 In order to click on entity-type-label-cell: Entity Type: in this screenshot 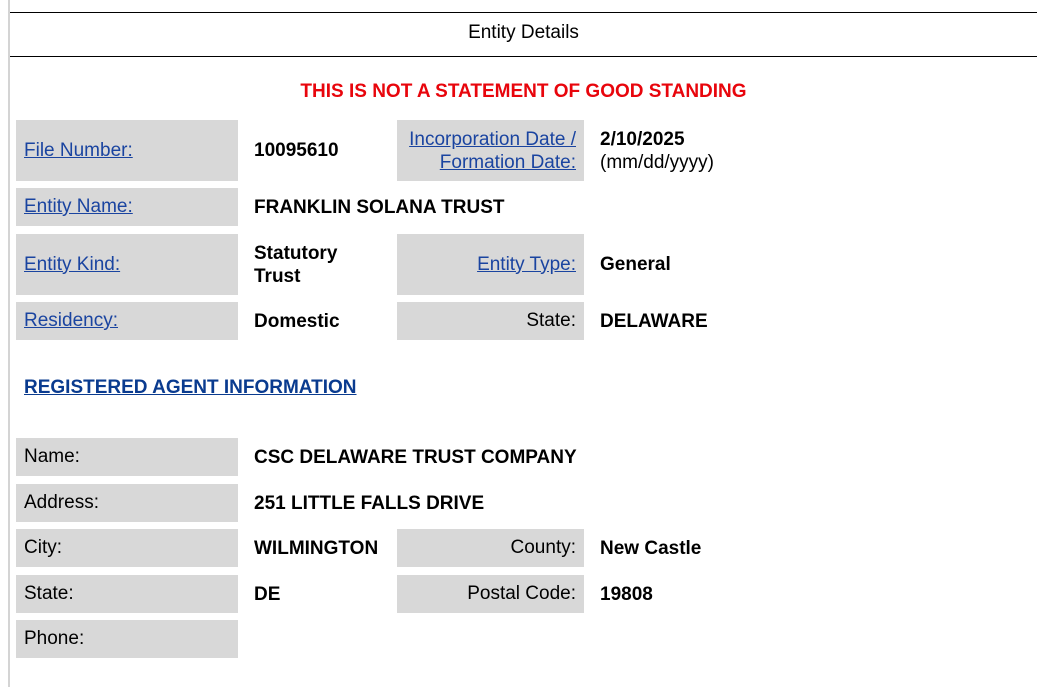, I will do `click(490, 264)`.